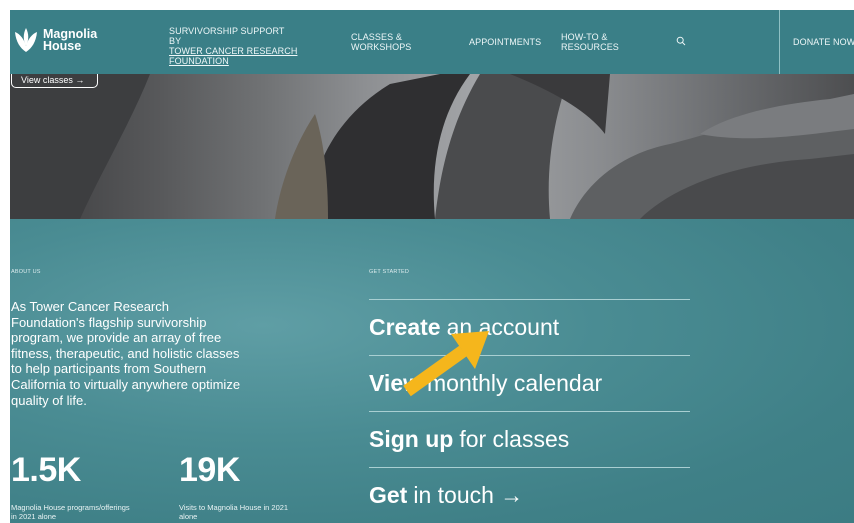 The width and height of the screenshot is (854, 523). I want to click on nav-classes-line-1: CLASSES &, so click(376, 37).